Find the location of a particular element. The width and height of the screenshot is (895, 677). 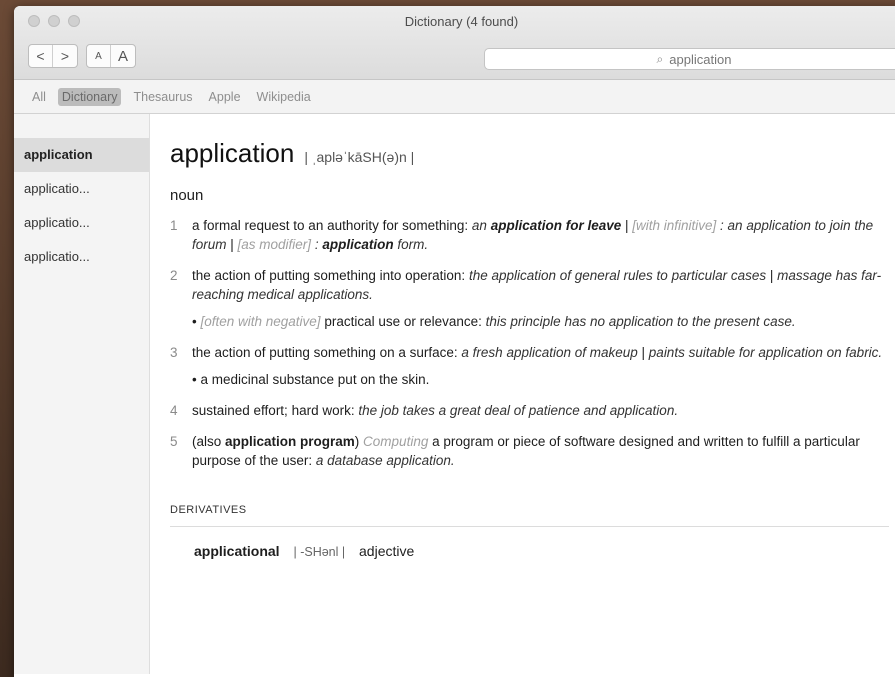

entry-header: application | ˌapləˈkāSH(ə)n | is located at coordinates (529, 153).